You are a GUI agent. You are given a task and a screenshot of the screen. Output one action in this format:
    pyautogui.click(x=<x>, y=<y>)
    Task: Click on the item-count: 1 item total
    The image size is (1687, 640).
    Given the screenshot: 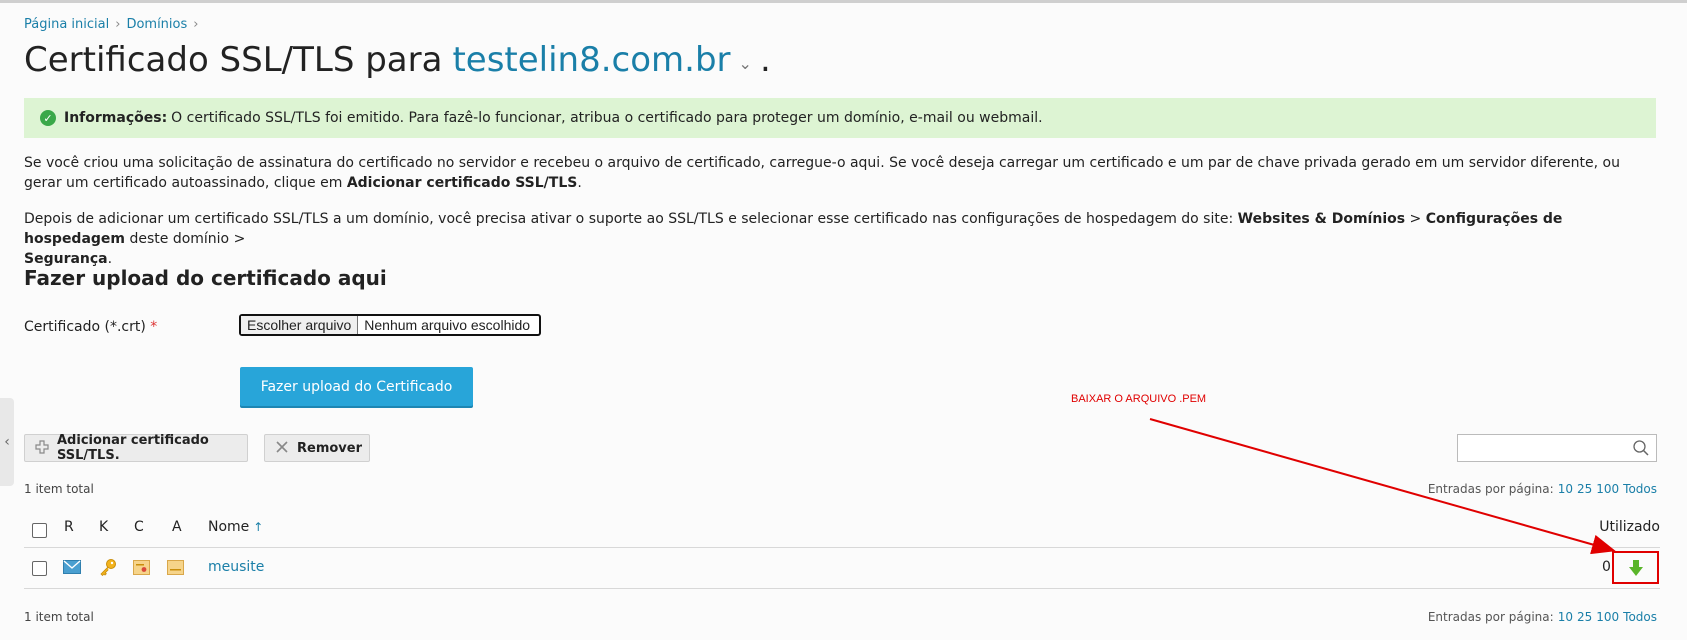 What is the action you would take?
    pyautogui.click(x=59, y=489)
    